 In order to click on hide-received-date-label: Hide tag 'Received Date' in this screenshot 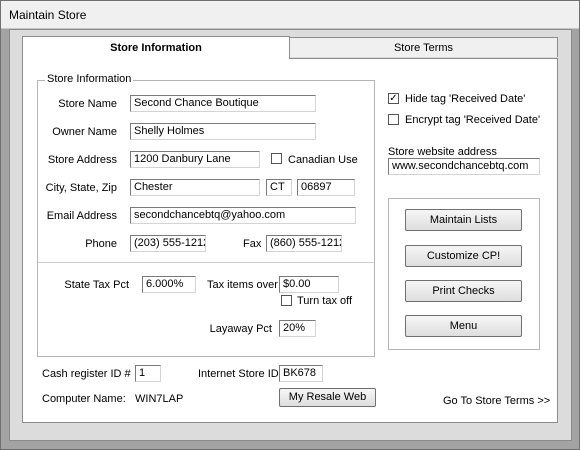, I will do `click(465, 99)`.